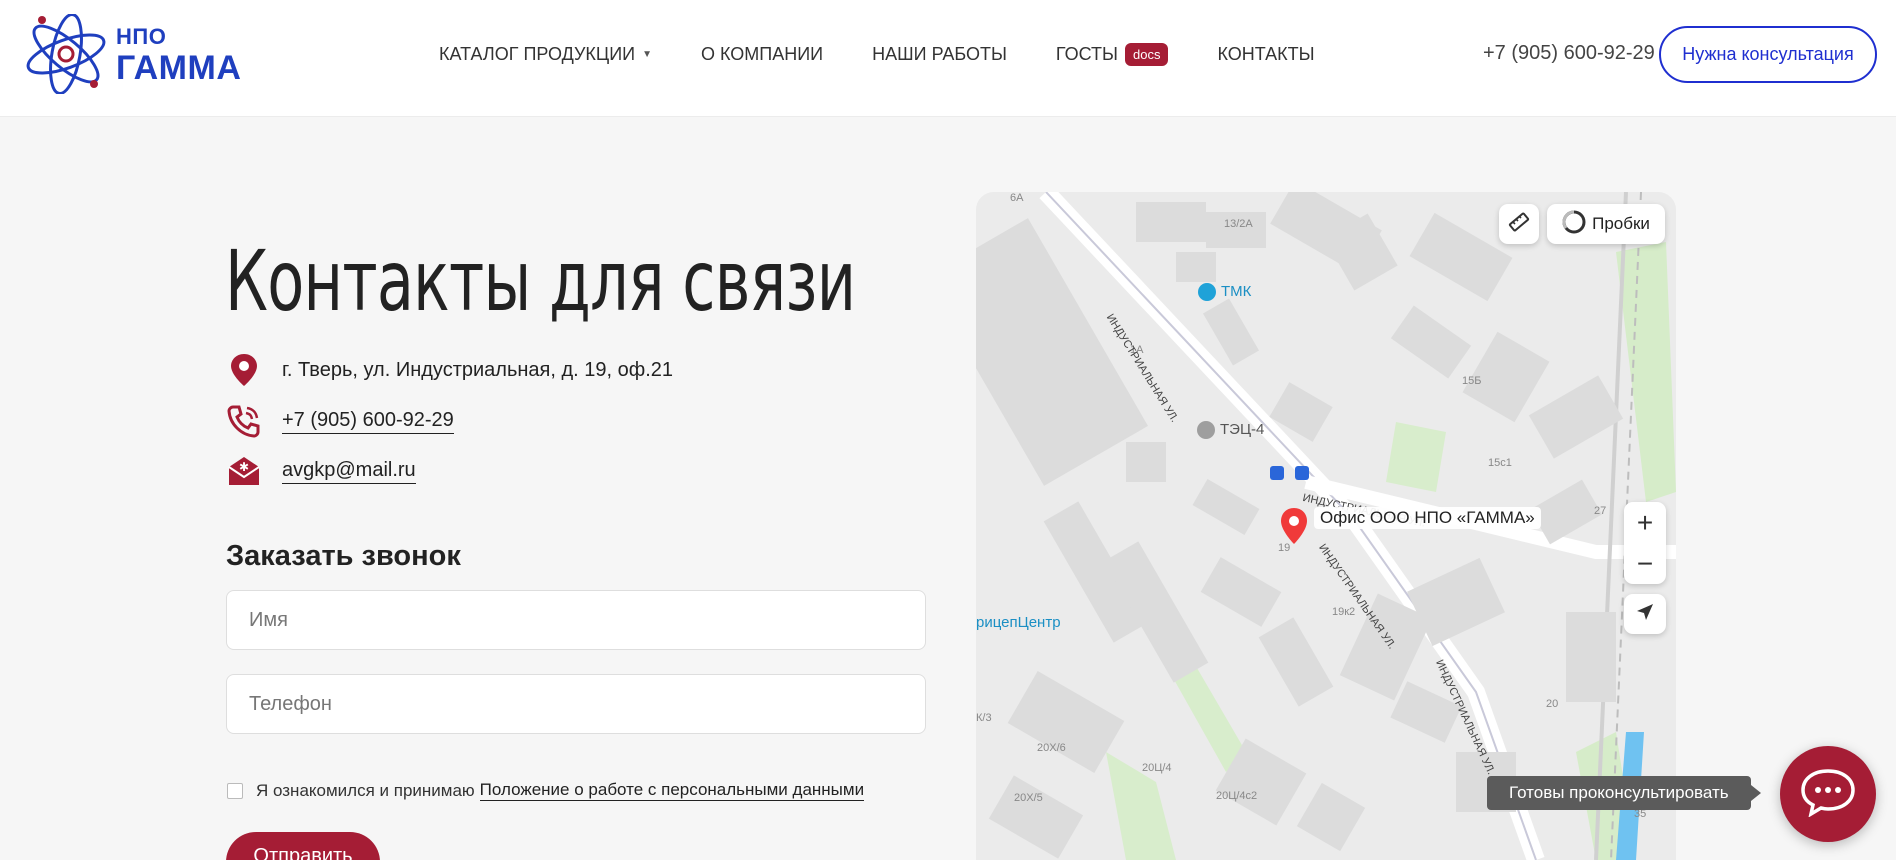 The width and height of the screenshot is (1896, 860). I want to click on chat-bubble-icon, so click(1828, 794).